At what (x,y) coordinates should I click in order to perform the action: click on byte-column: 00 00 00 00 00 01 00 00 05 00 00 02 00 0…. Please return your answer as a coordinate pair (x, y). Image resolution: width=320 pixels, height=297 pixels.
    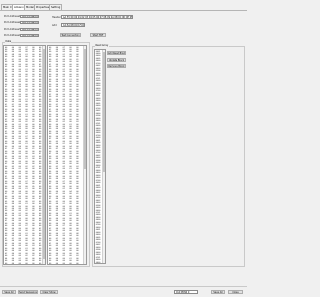
    Looking at the image, I should click on (6, 155).